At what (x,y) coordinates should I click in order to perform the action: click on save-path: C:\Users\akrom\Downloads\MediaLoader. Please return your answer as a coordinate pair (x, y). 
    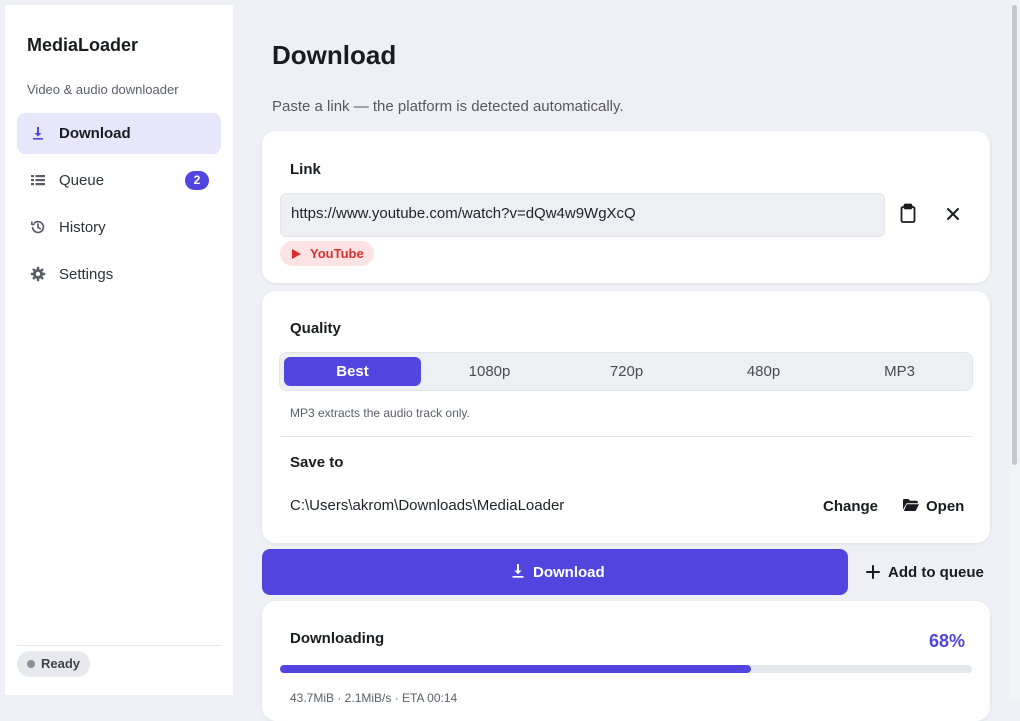
    Looking at the image, I should click on (427, 505).